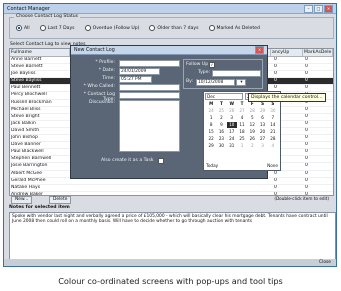 Image resolution: width=341 pixels, height=291 pixels. Describe the element at coordinates (232, 132) in the screenshot. I see `calendar-day: 17` at that location.